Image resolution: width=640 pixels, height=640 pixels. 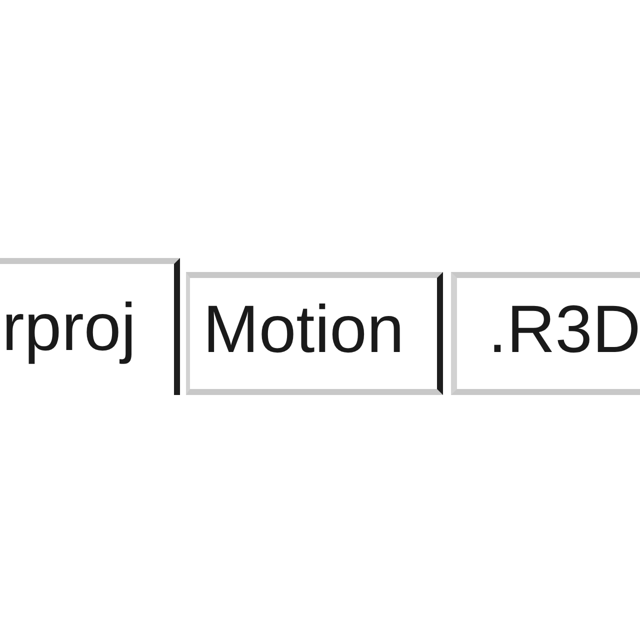 I want to click on tab: rproj, so click(x=90, y=326).